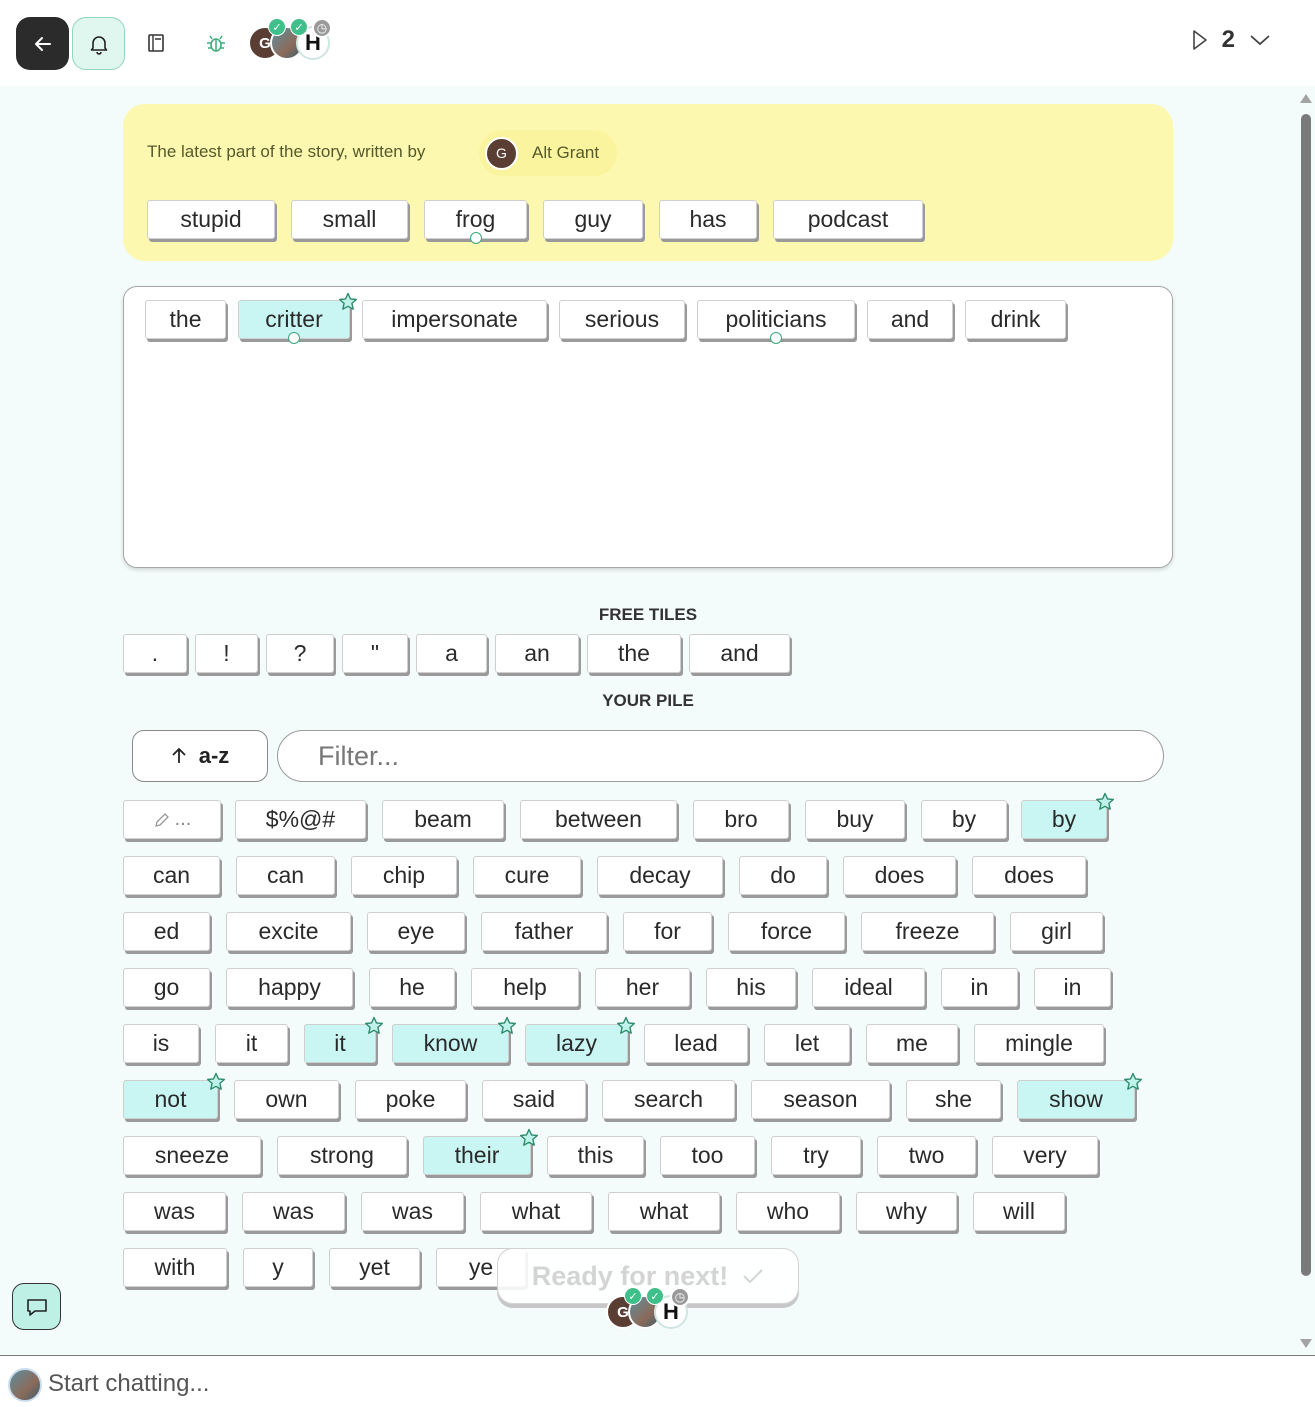 This screenshot has height=1407, width=1315. I want to click on chat-input, so click(648, 1384).